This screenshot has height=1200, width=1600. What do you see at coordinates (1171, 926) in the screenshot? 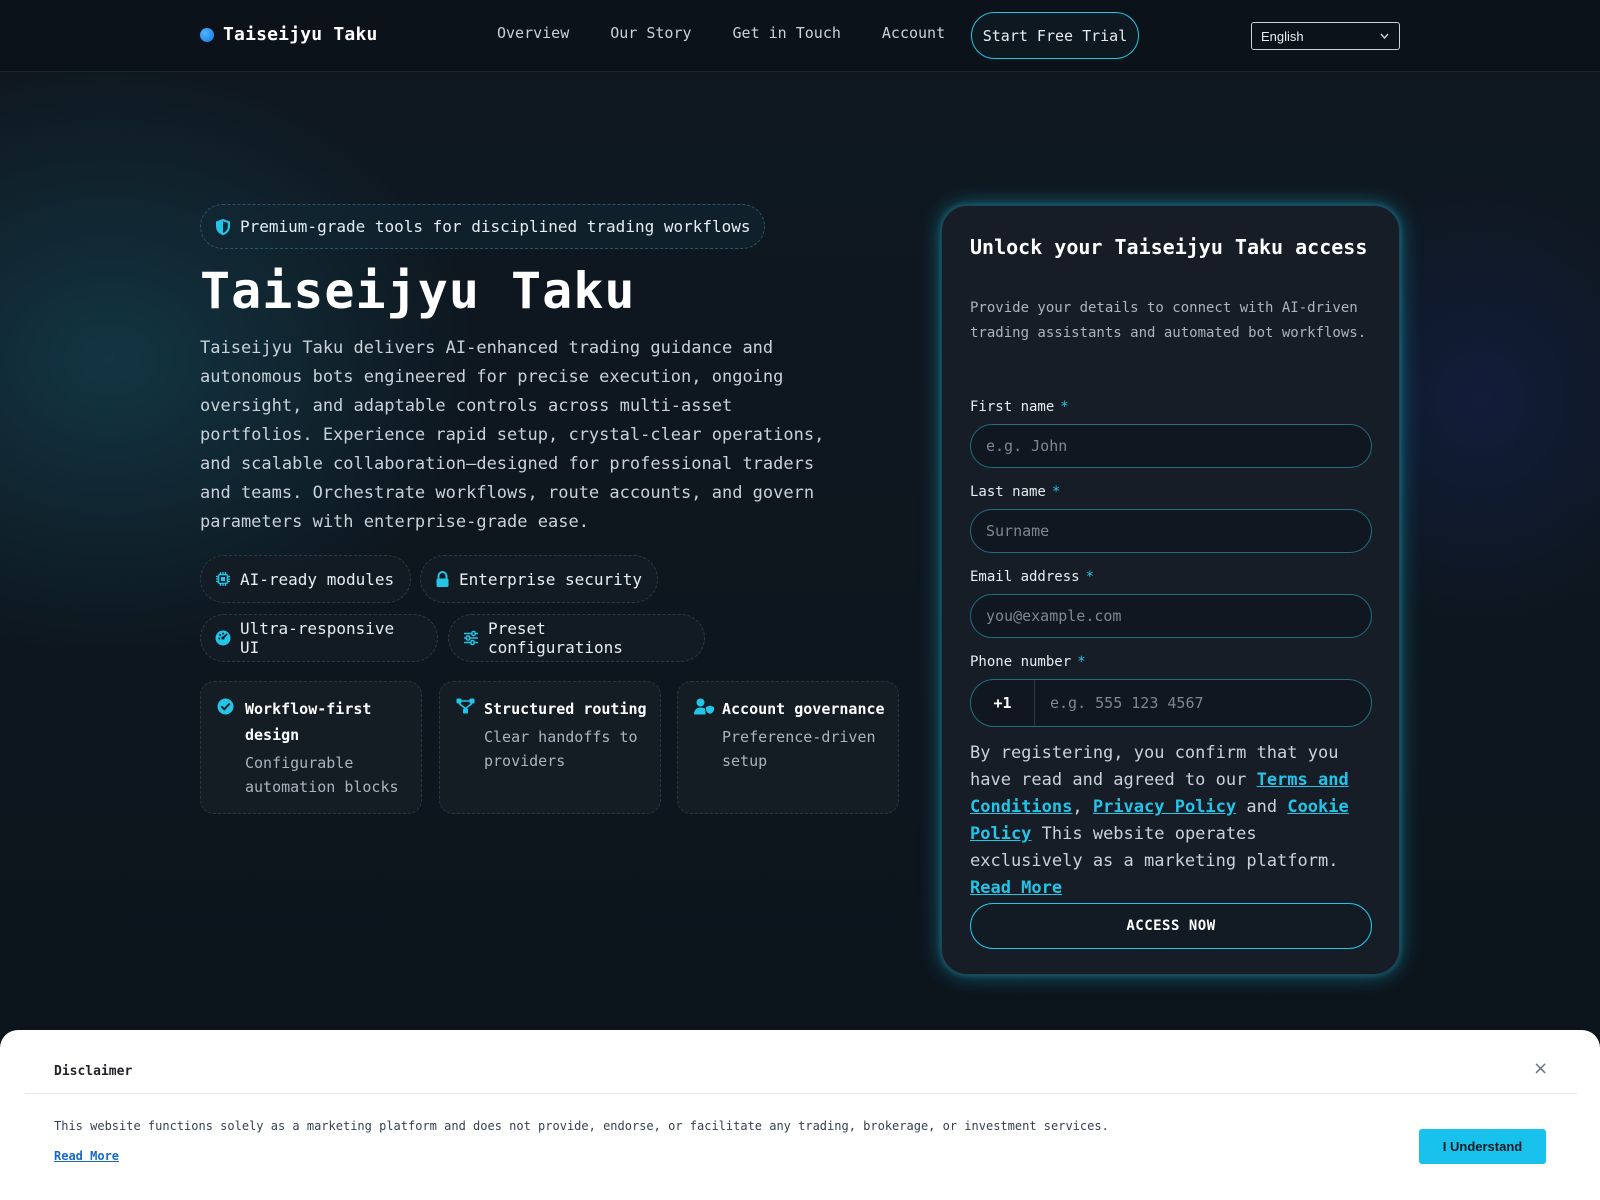
I see `access-now-button: ACCESS NOW` at bounding box center [1171, 926].